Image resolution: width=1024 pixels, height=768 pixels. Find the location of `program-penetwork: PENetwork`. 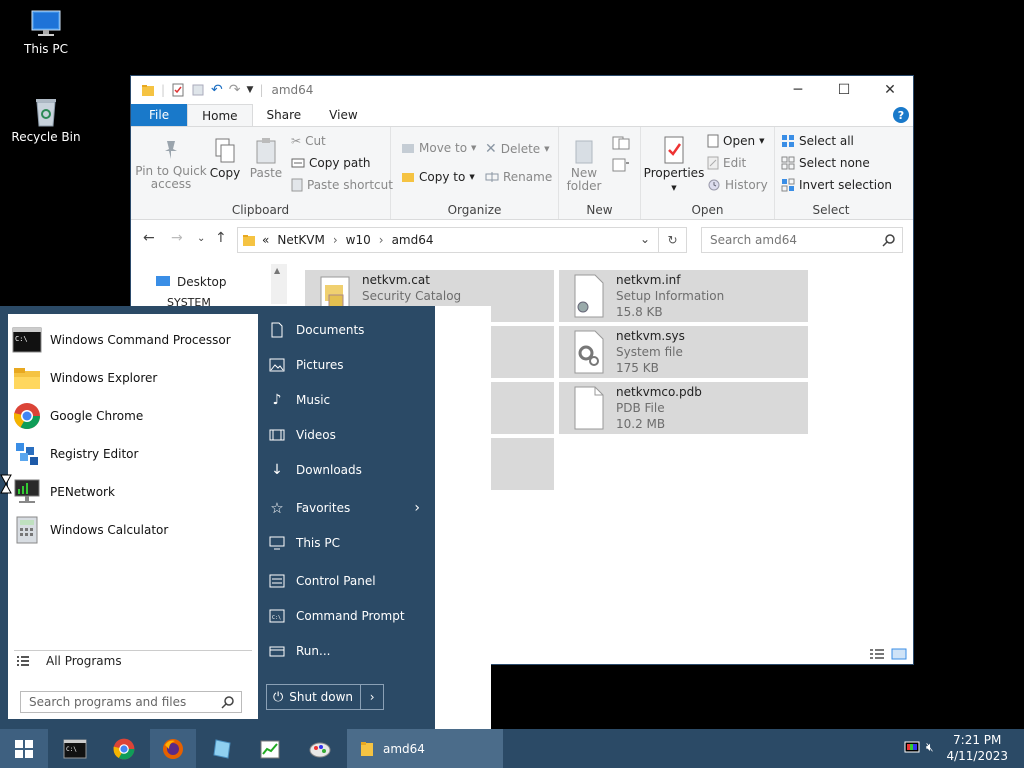

program-penetwork: PENetwork is located at coordinates (132, 492).